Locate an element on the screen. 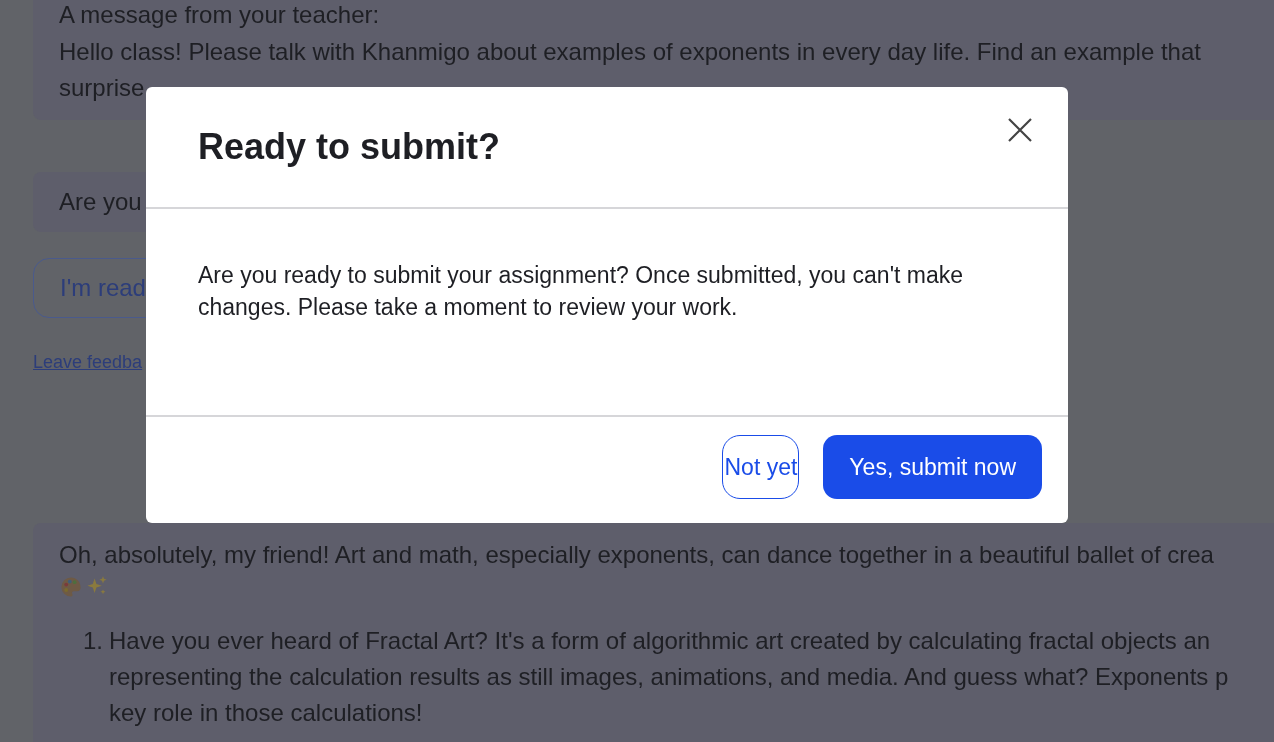 This screenshot has width=1274, height=742. dialog-title: Ready to submit? is located at coordinates (349, 147).